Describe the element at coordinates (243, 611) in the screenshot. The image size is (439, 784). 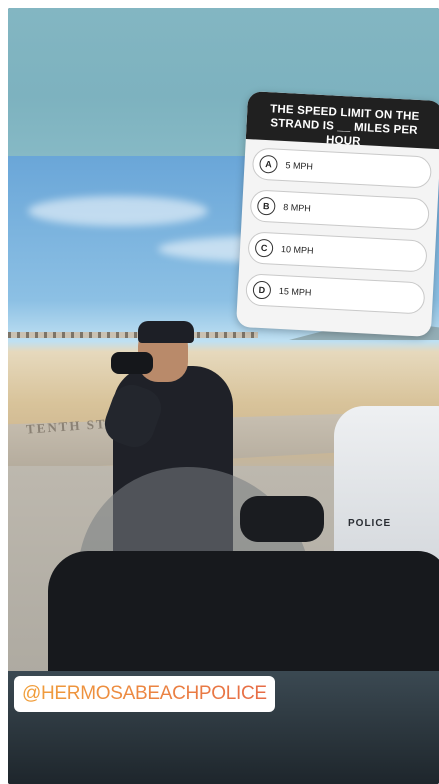
I see `motorcycle-body` at that location.